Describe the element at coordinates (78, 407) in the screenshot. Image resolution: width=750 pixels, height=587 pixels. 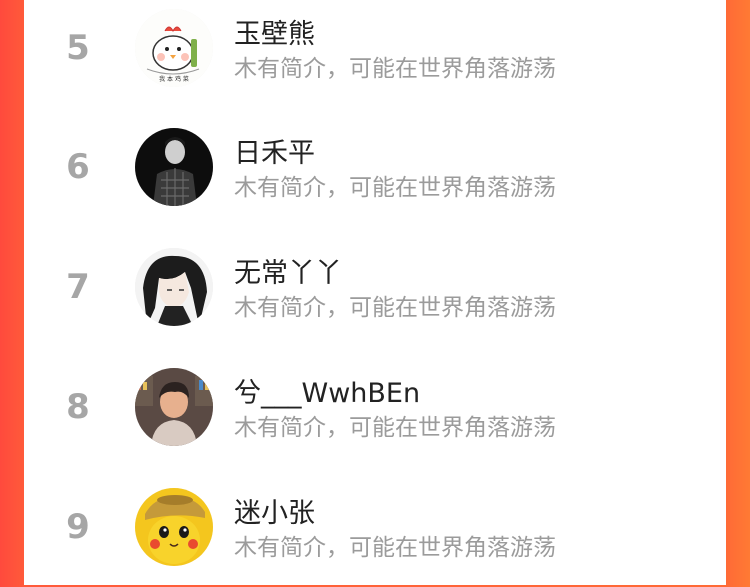
I see `rank-number: 8` at that location.